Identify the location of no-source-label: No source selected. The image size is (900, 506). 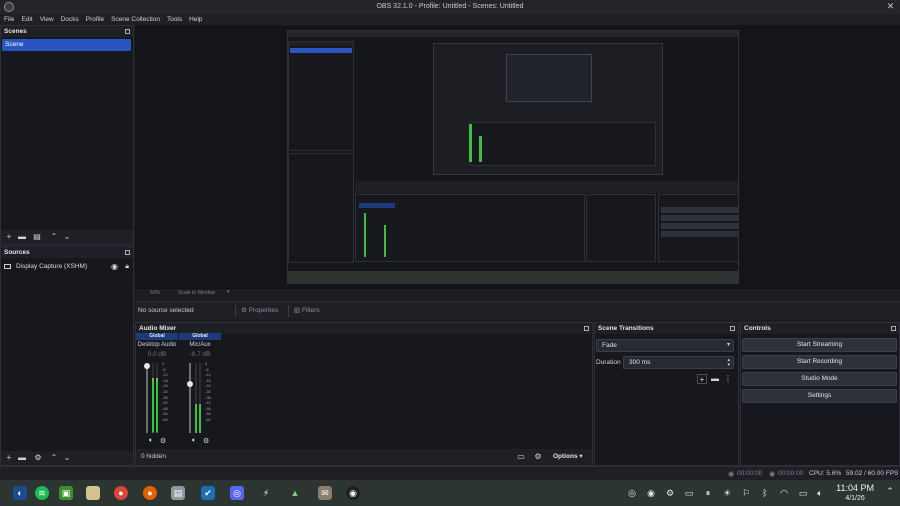
(166, 310).